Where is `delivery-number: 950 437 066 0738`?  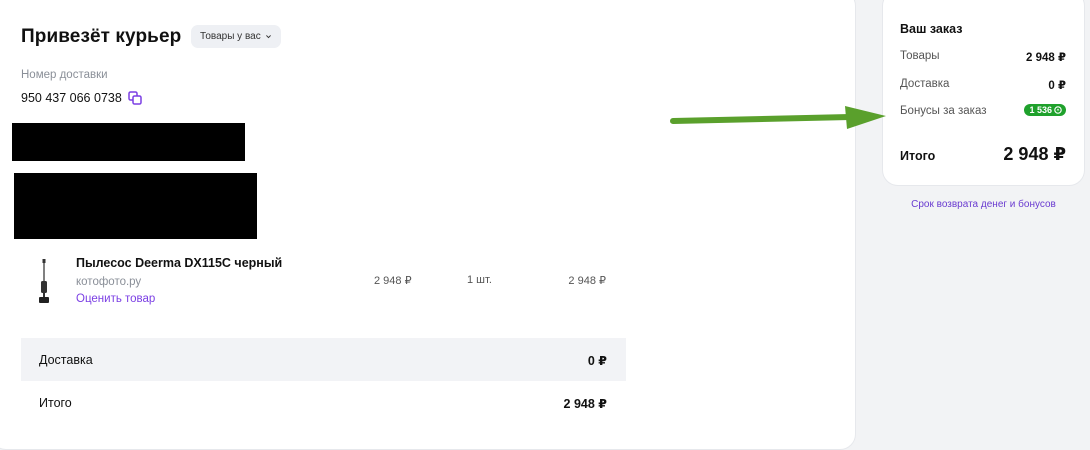 delivery-number: 950 437 066 0738 is located at coordinates (81, 98).